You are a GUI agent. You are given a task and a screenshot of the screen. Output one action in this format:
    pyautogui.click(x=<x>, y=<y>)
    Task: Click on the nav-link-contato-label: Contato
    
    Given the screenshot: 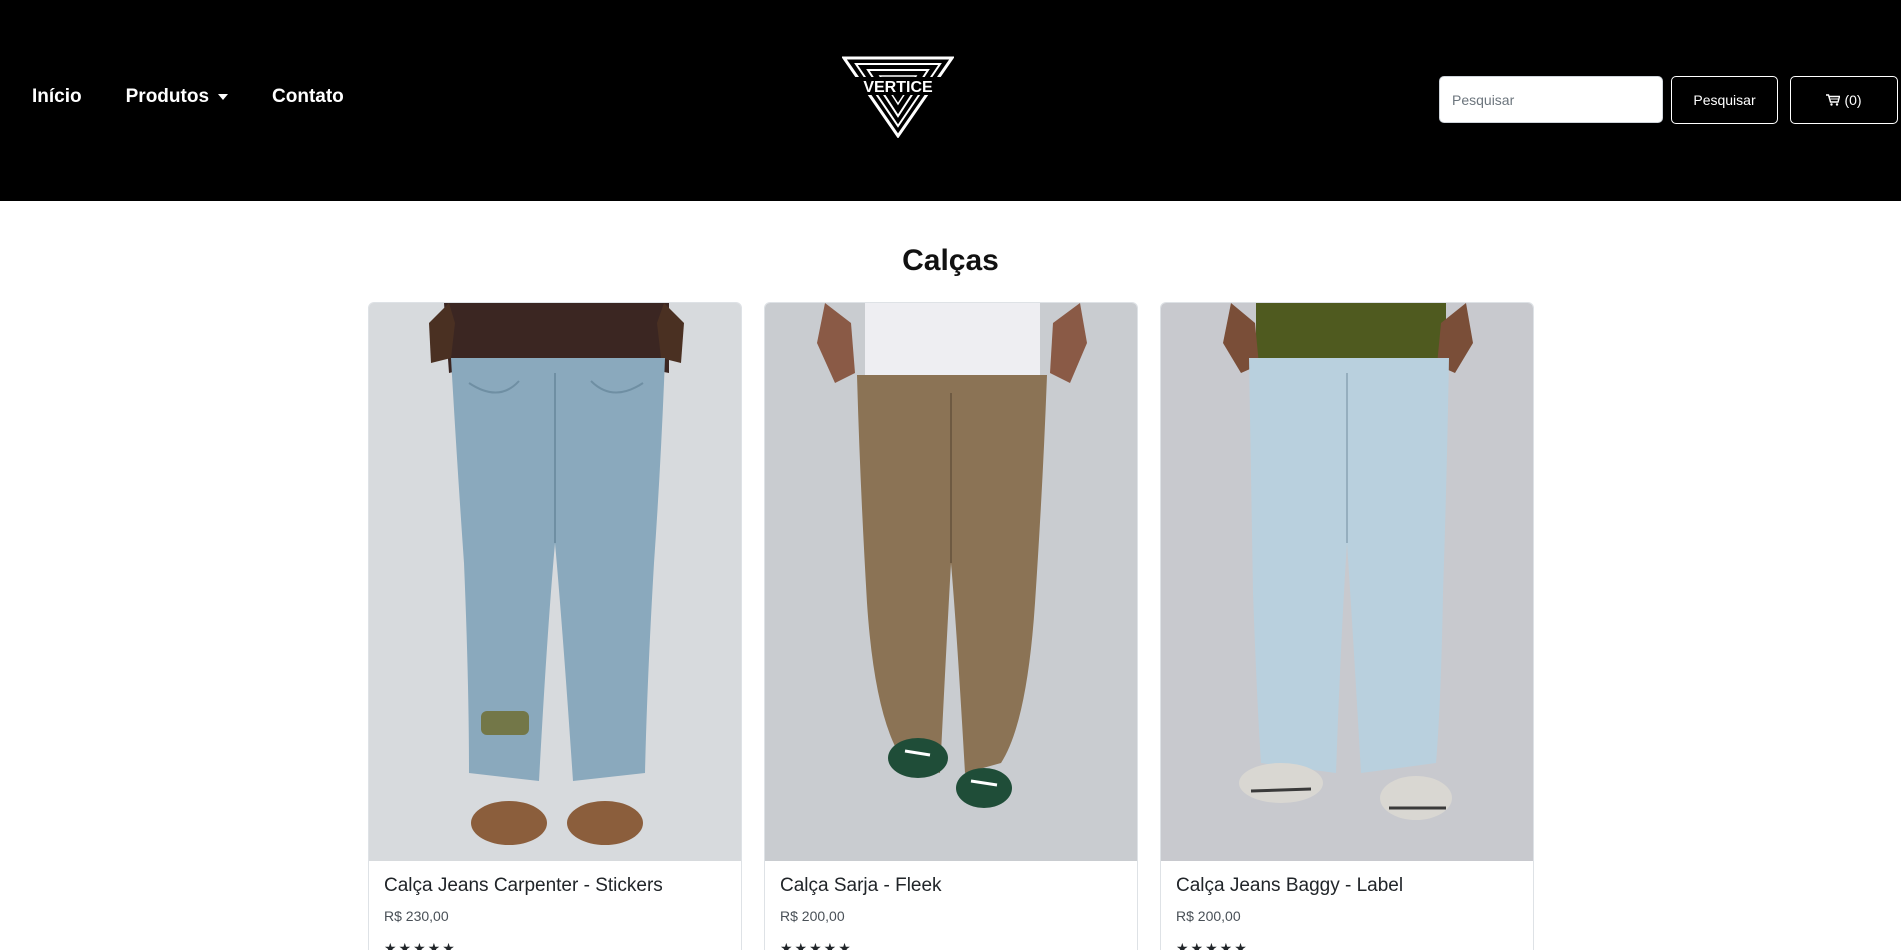 What is the action you would take?
    pyautogui.click(x=308, y=96)
    